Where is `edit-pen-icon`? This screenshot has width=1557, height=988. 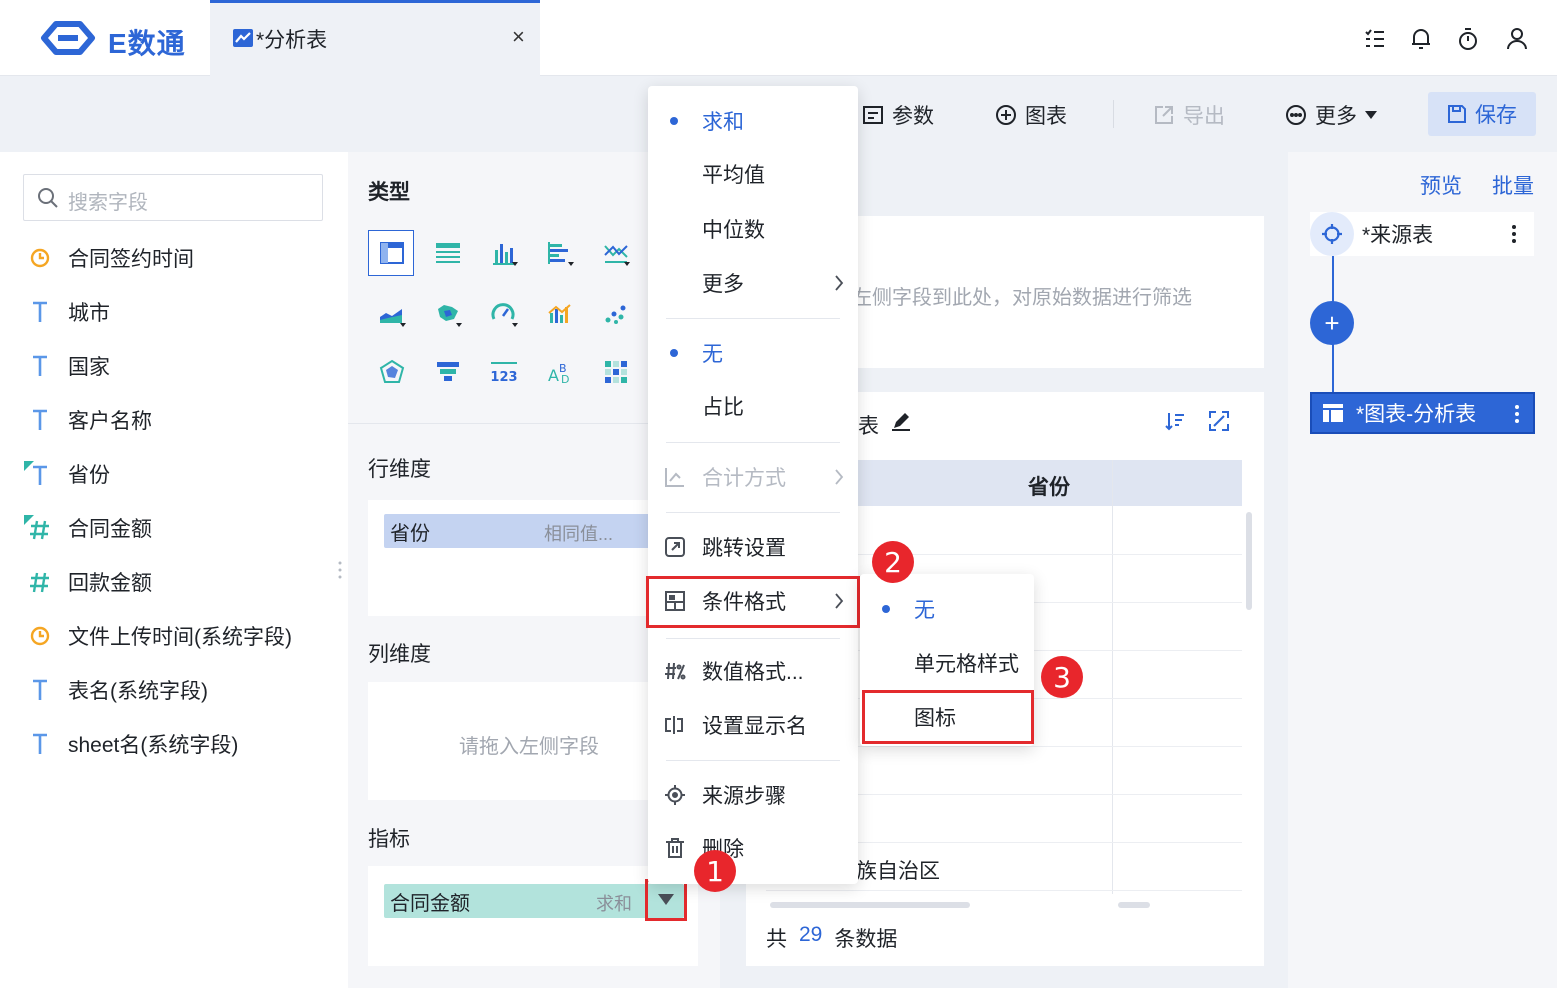
edit-pen-icon is located at coordinates (901, 421).